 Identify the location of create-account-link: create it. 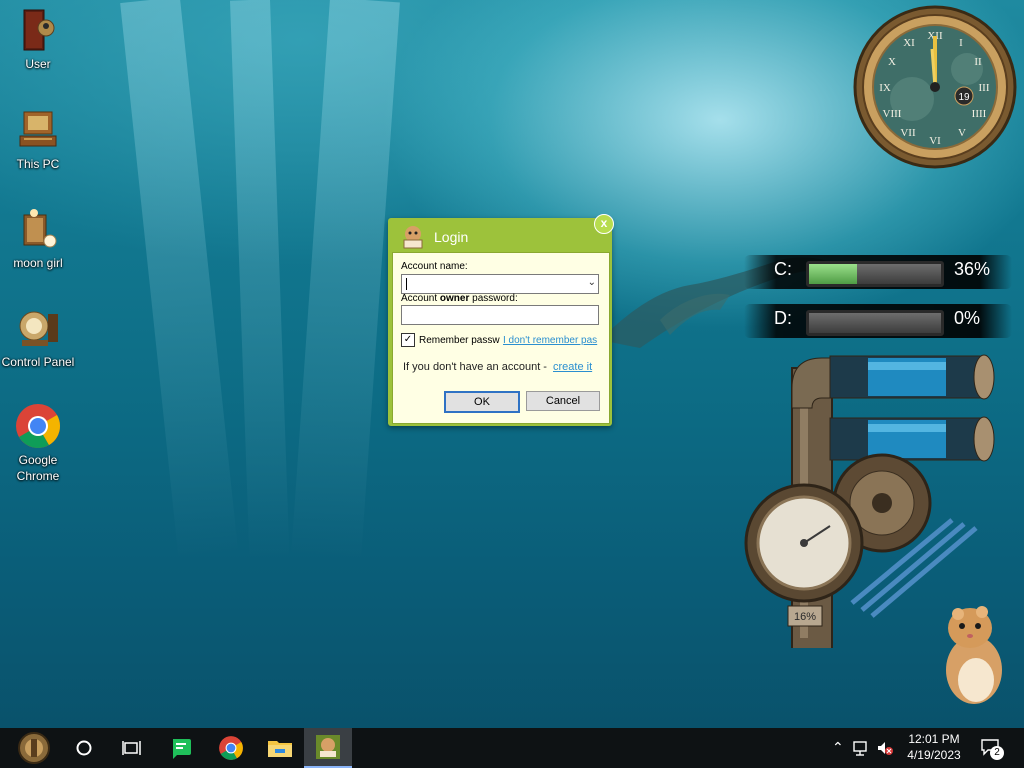
(572, 367).